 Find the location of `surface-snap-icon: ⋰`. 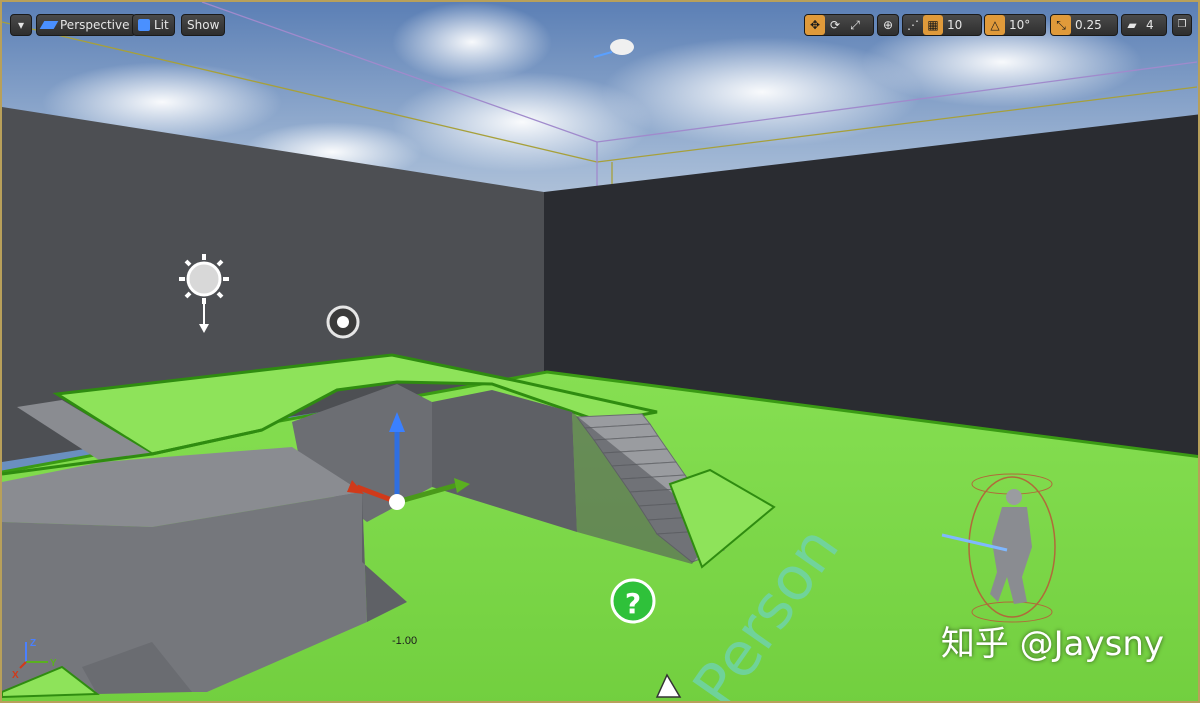

surface-snap-icon: ⋰ is located at coordinates (913, 25).